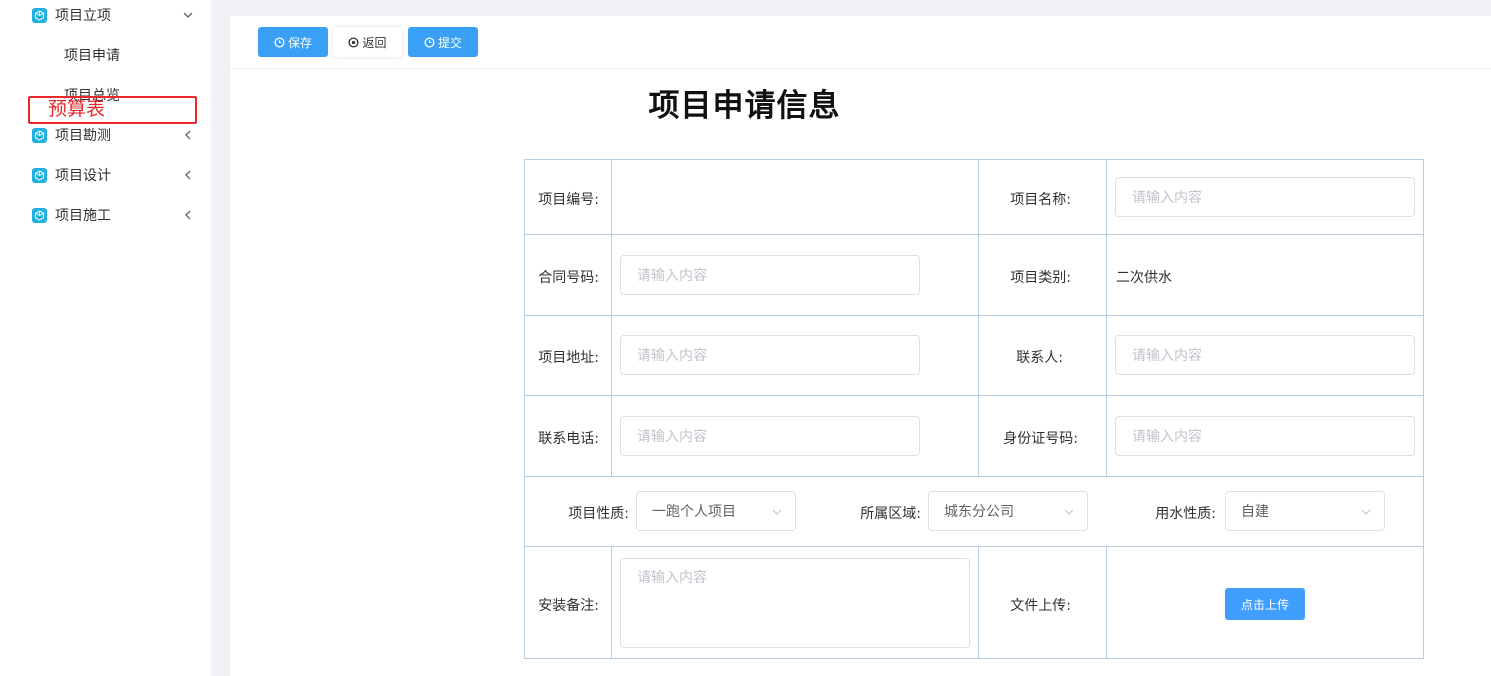  Describe the element at coordinates (299, 42) in the screenshot. I see `save-button-label: 保存` at that location.